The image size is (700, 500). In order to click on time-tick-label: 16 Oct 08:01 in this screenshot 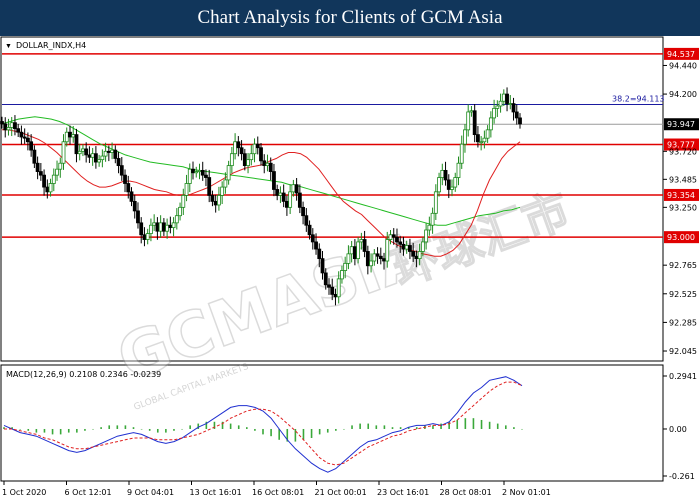, I will do `click(278, 492)`.